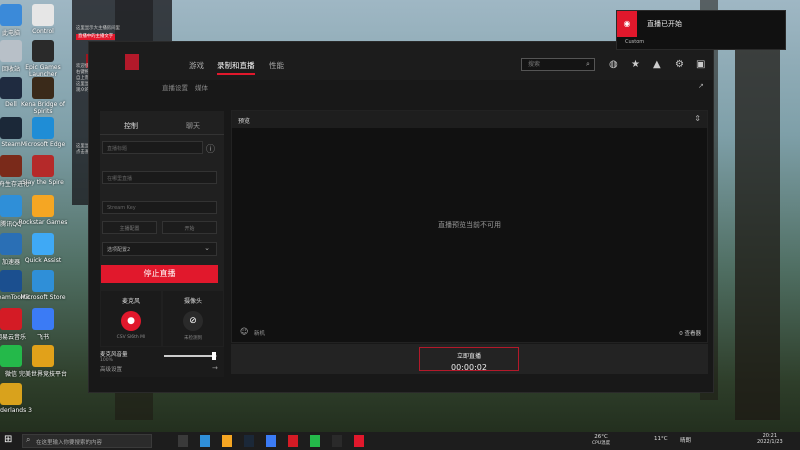 This screenshot has height=450, width=800. I want to click on taskbar-search-text: 在这里输入你要搜索的内容, so click(69, 443).